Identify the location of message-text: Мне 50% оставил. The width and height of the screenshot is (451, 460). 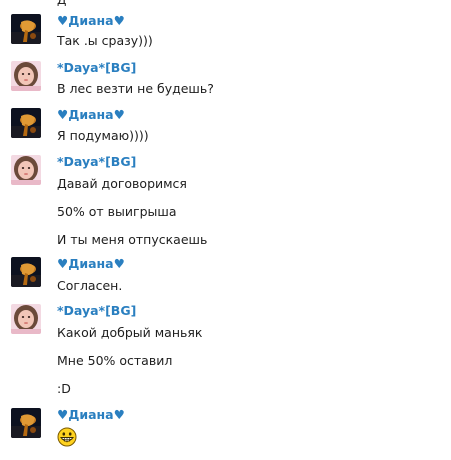
(115, 360).